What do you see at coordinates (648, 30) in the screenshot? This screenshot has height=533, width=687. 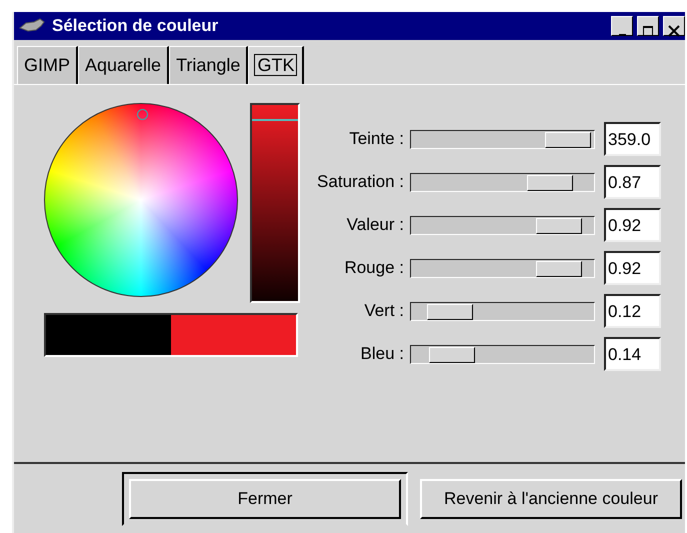 I see `maximize-icon` at bounding box center [648, 30].